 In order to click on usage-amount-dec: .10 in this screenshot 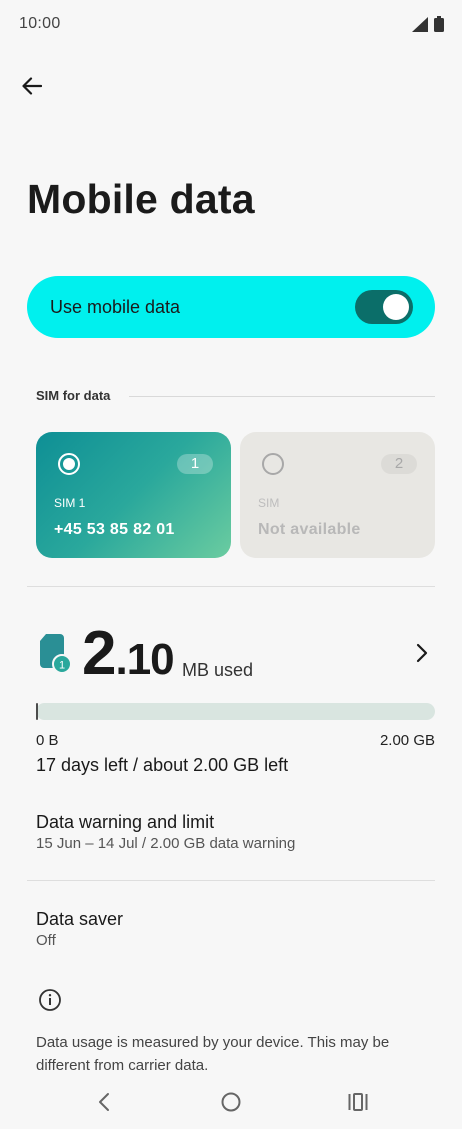, I will do `click(144, 659)`.